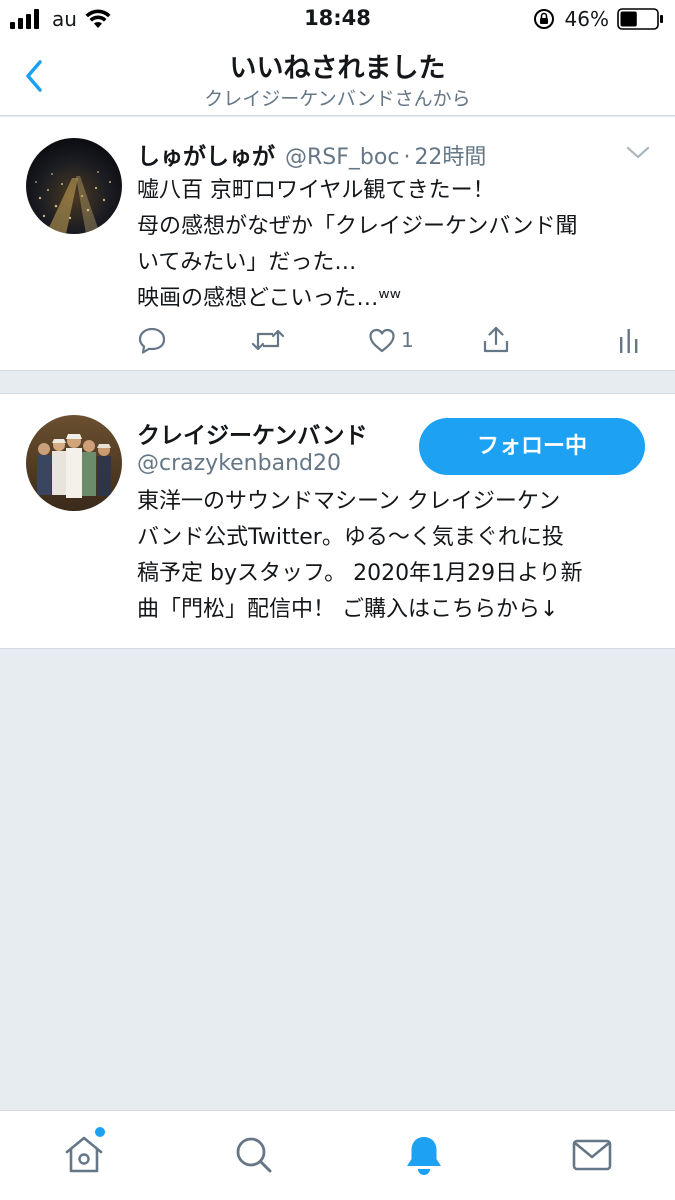 The image size is (675, 1200). I want to click on battery-percent: 46%, so click(586, 19).